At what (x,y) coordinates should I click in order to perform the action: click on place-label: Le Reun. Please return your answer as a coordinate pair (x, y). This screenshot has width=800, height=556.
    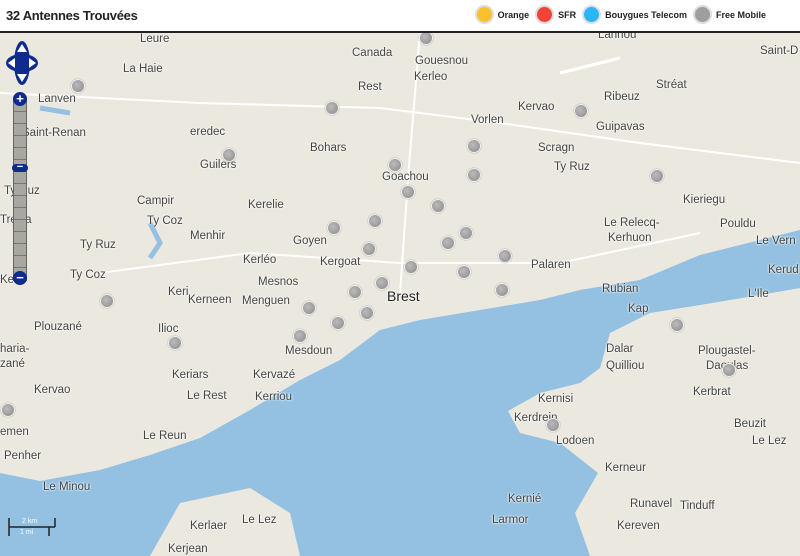
    Looking at the image, I should click on (165, 436).